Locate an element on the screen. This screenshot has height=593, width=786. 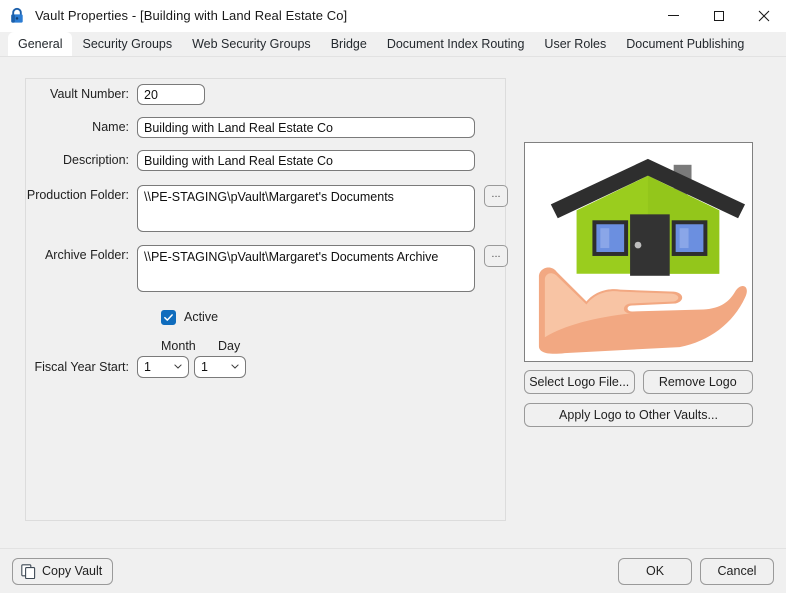
production-folder-label: Production Folder: is located at coordinates (77, 195).